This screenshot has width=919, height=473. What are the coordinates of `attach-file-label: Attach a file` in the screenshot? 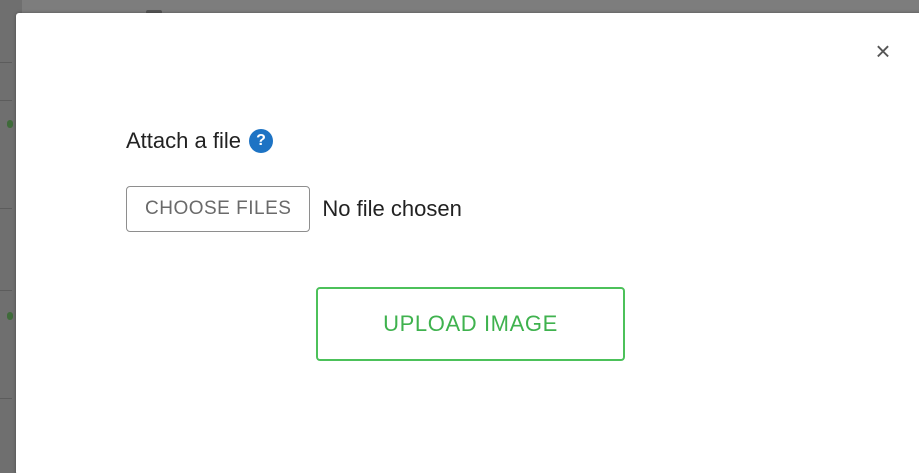 It's located at (183, 140).